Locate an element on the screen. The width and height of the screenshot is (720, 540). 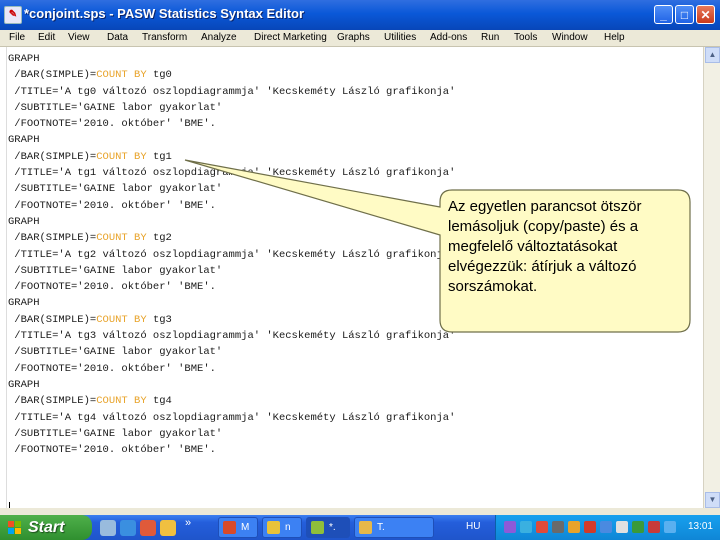
menu-edit: Edit is located at coordinates (46, 37).